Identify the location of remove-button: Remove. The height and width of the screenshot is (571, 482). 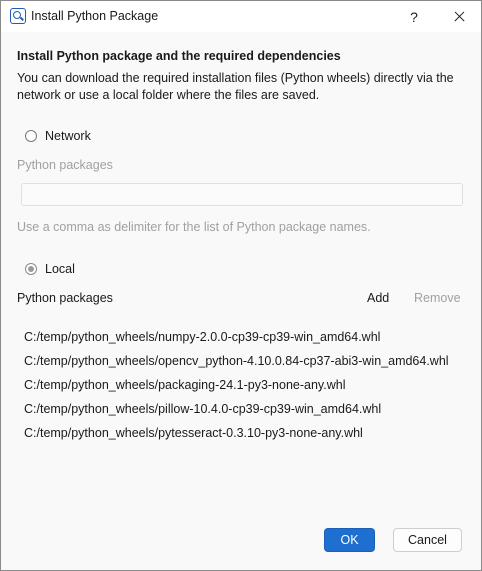
(437, 298).